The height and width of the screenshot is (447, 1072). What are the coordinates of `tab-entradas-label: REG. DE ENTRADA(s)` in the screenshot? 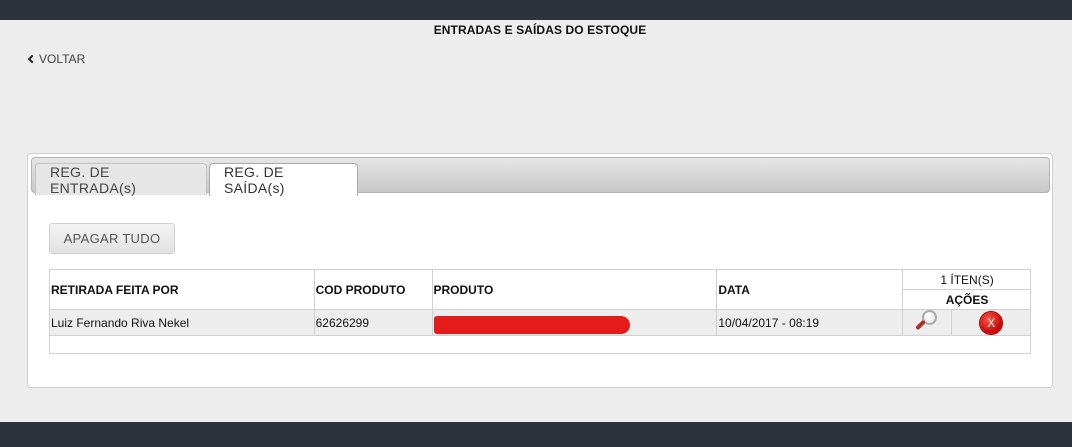 It's located at (93, 179).